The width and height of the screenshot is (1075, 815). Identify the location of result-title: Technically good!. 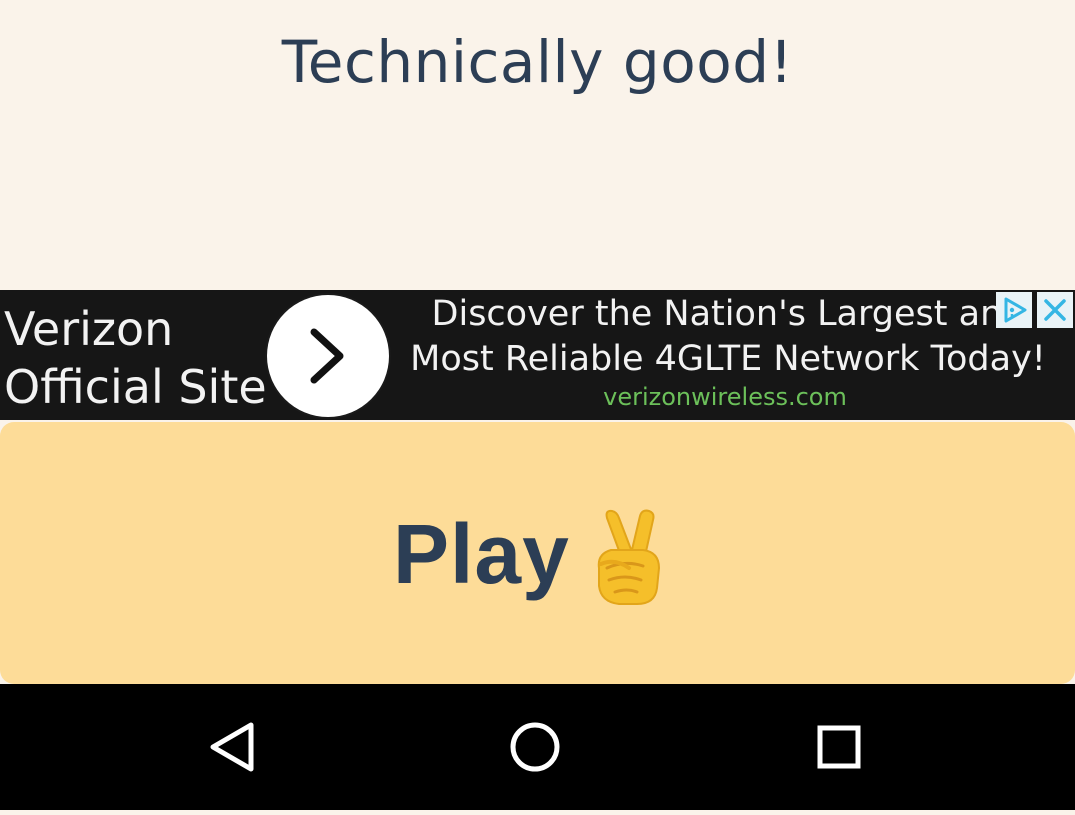
(537, 62).